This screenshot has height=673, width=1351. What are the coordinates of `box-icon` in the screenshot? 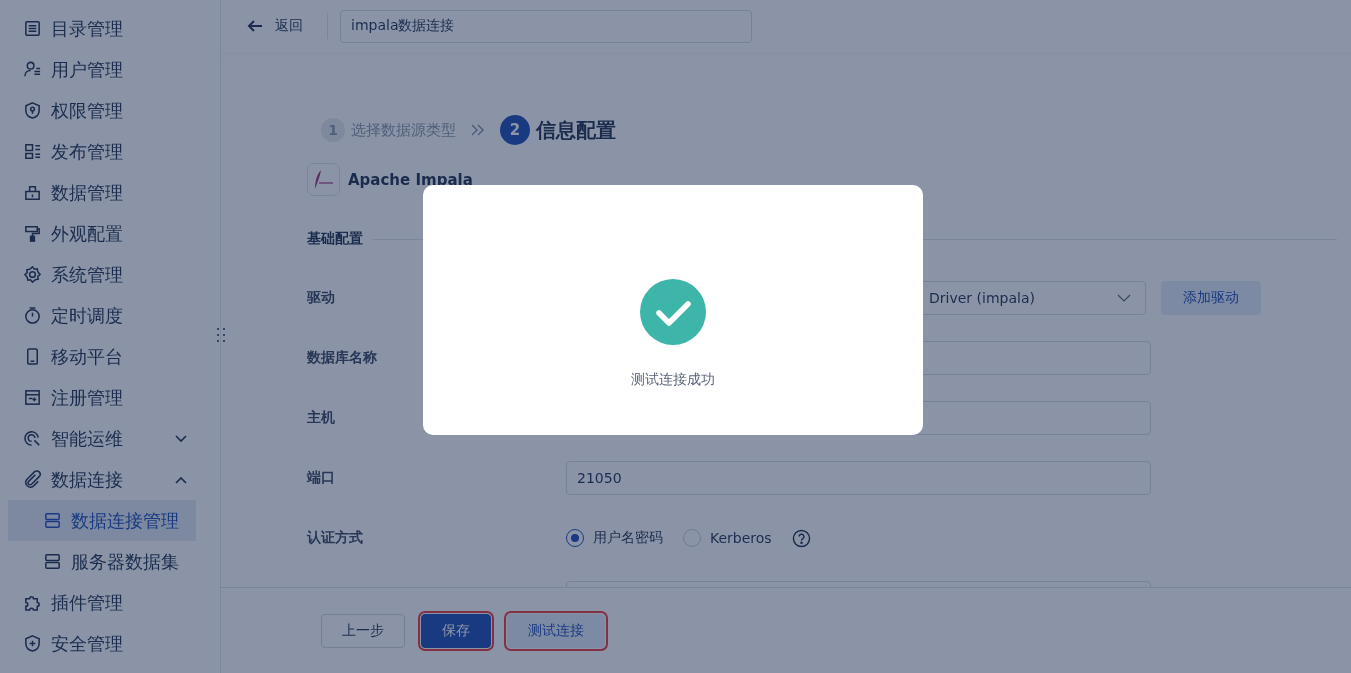 It's located at (32, 192).